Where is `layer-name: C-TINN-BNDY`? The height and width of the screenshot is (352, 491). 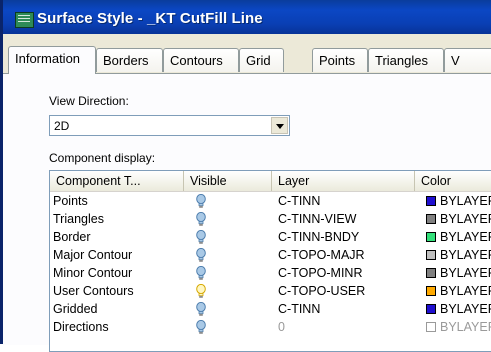 layer-name: C-TINN-BNDY is located at coordinates (346, 237).